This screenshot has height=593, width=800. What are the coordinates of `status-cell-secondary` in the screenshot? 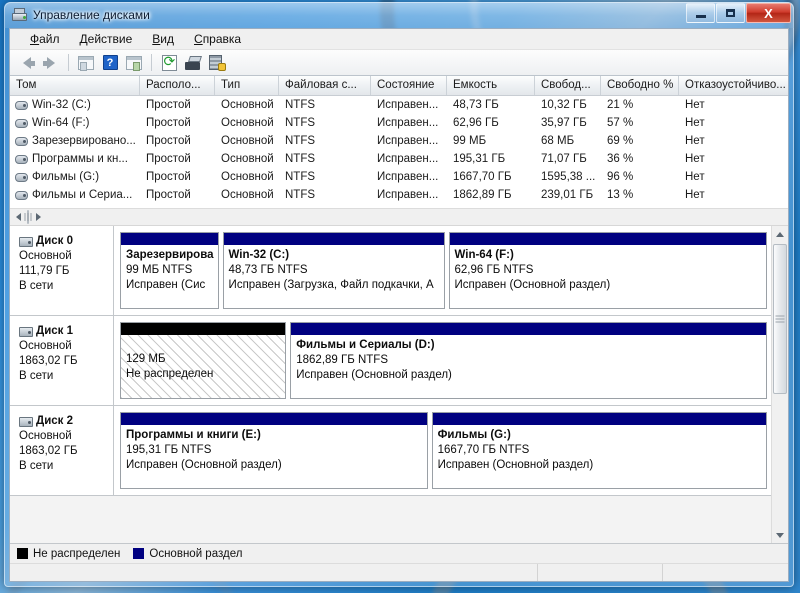 It's located at (600, 572).